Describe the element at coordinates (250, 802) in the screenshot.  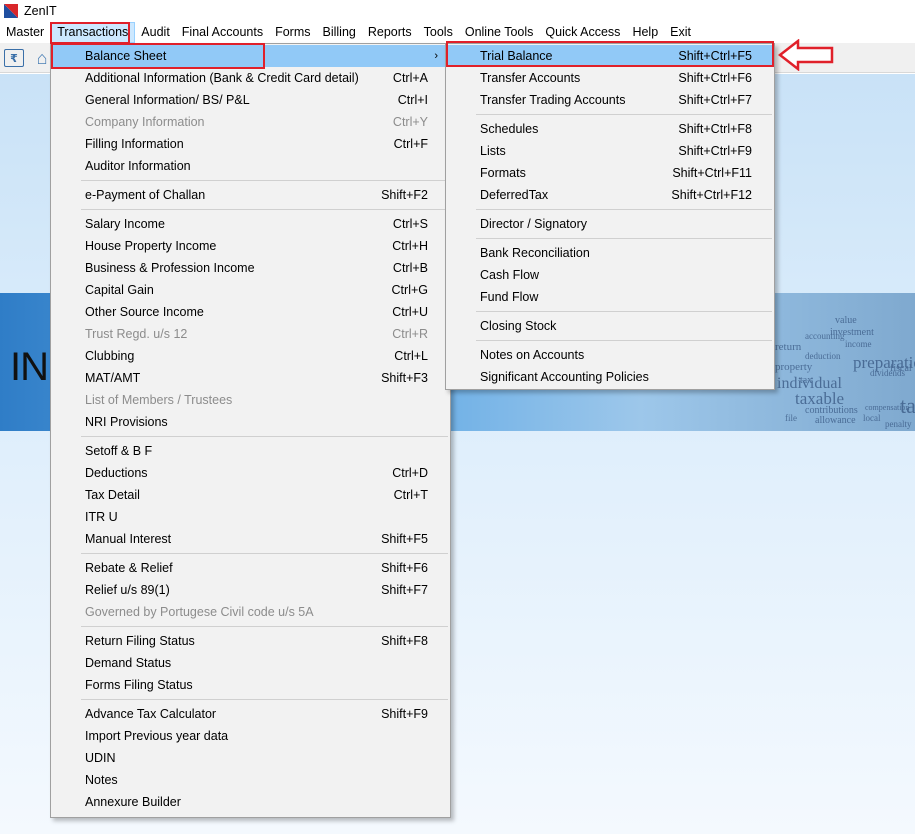
I see `menu-item-annexure-builder: Annexure Builder` at that location.